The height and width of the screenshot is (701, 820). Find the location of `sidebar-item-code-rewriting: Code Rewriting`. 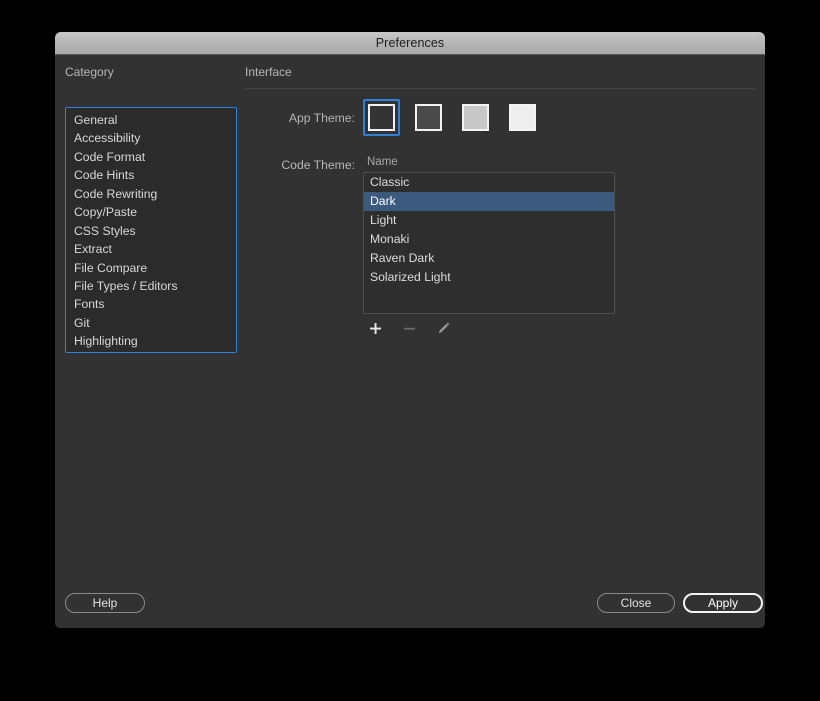

sidebar-item-code-rewriting: Code Rewriting is located at coordinates (151, 194).